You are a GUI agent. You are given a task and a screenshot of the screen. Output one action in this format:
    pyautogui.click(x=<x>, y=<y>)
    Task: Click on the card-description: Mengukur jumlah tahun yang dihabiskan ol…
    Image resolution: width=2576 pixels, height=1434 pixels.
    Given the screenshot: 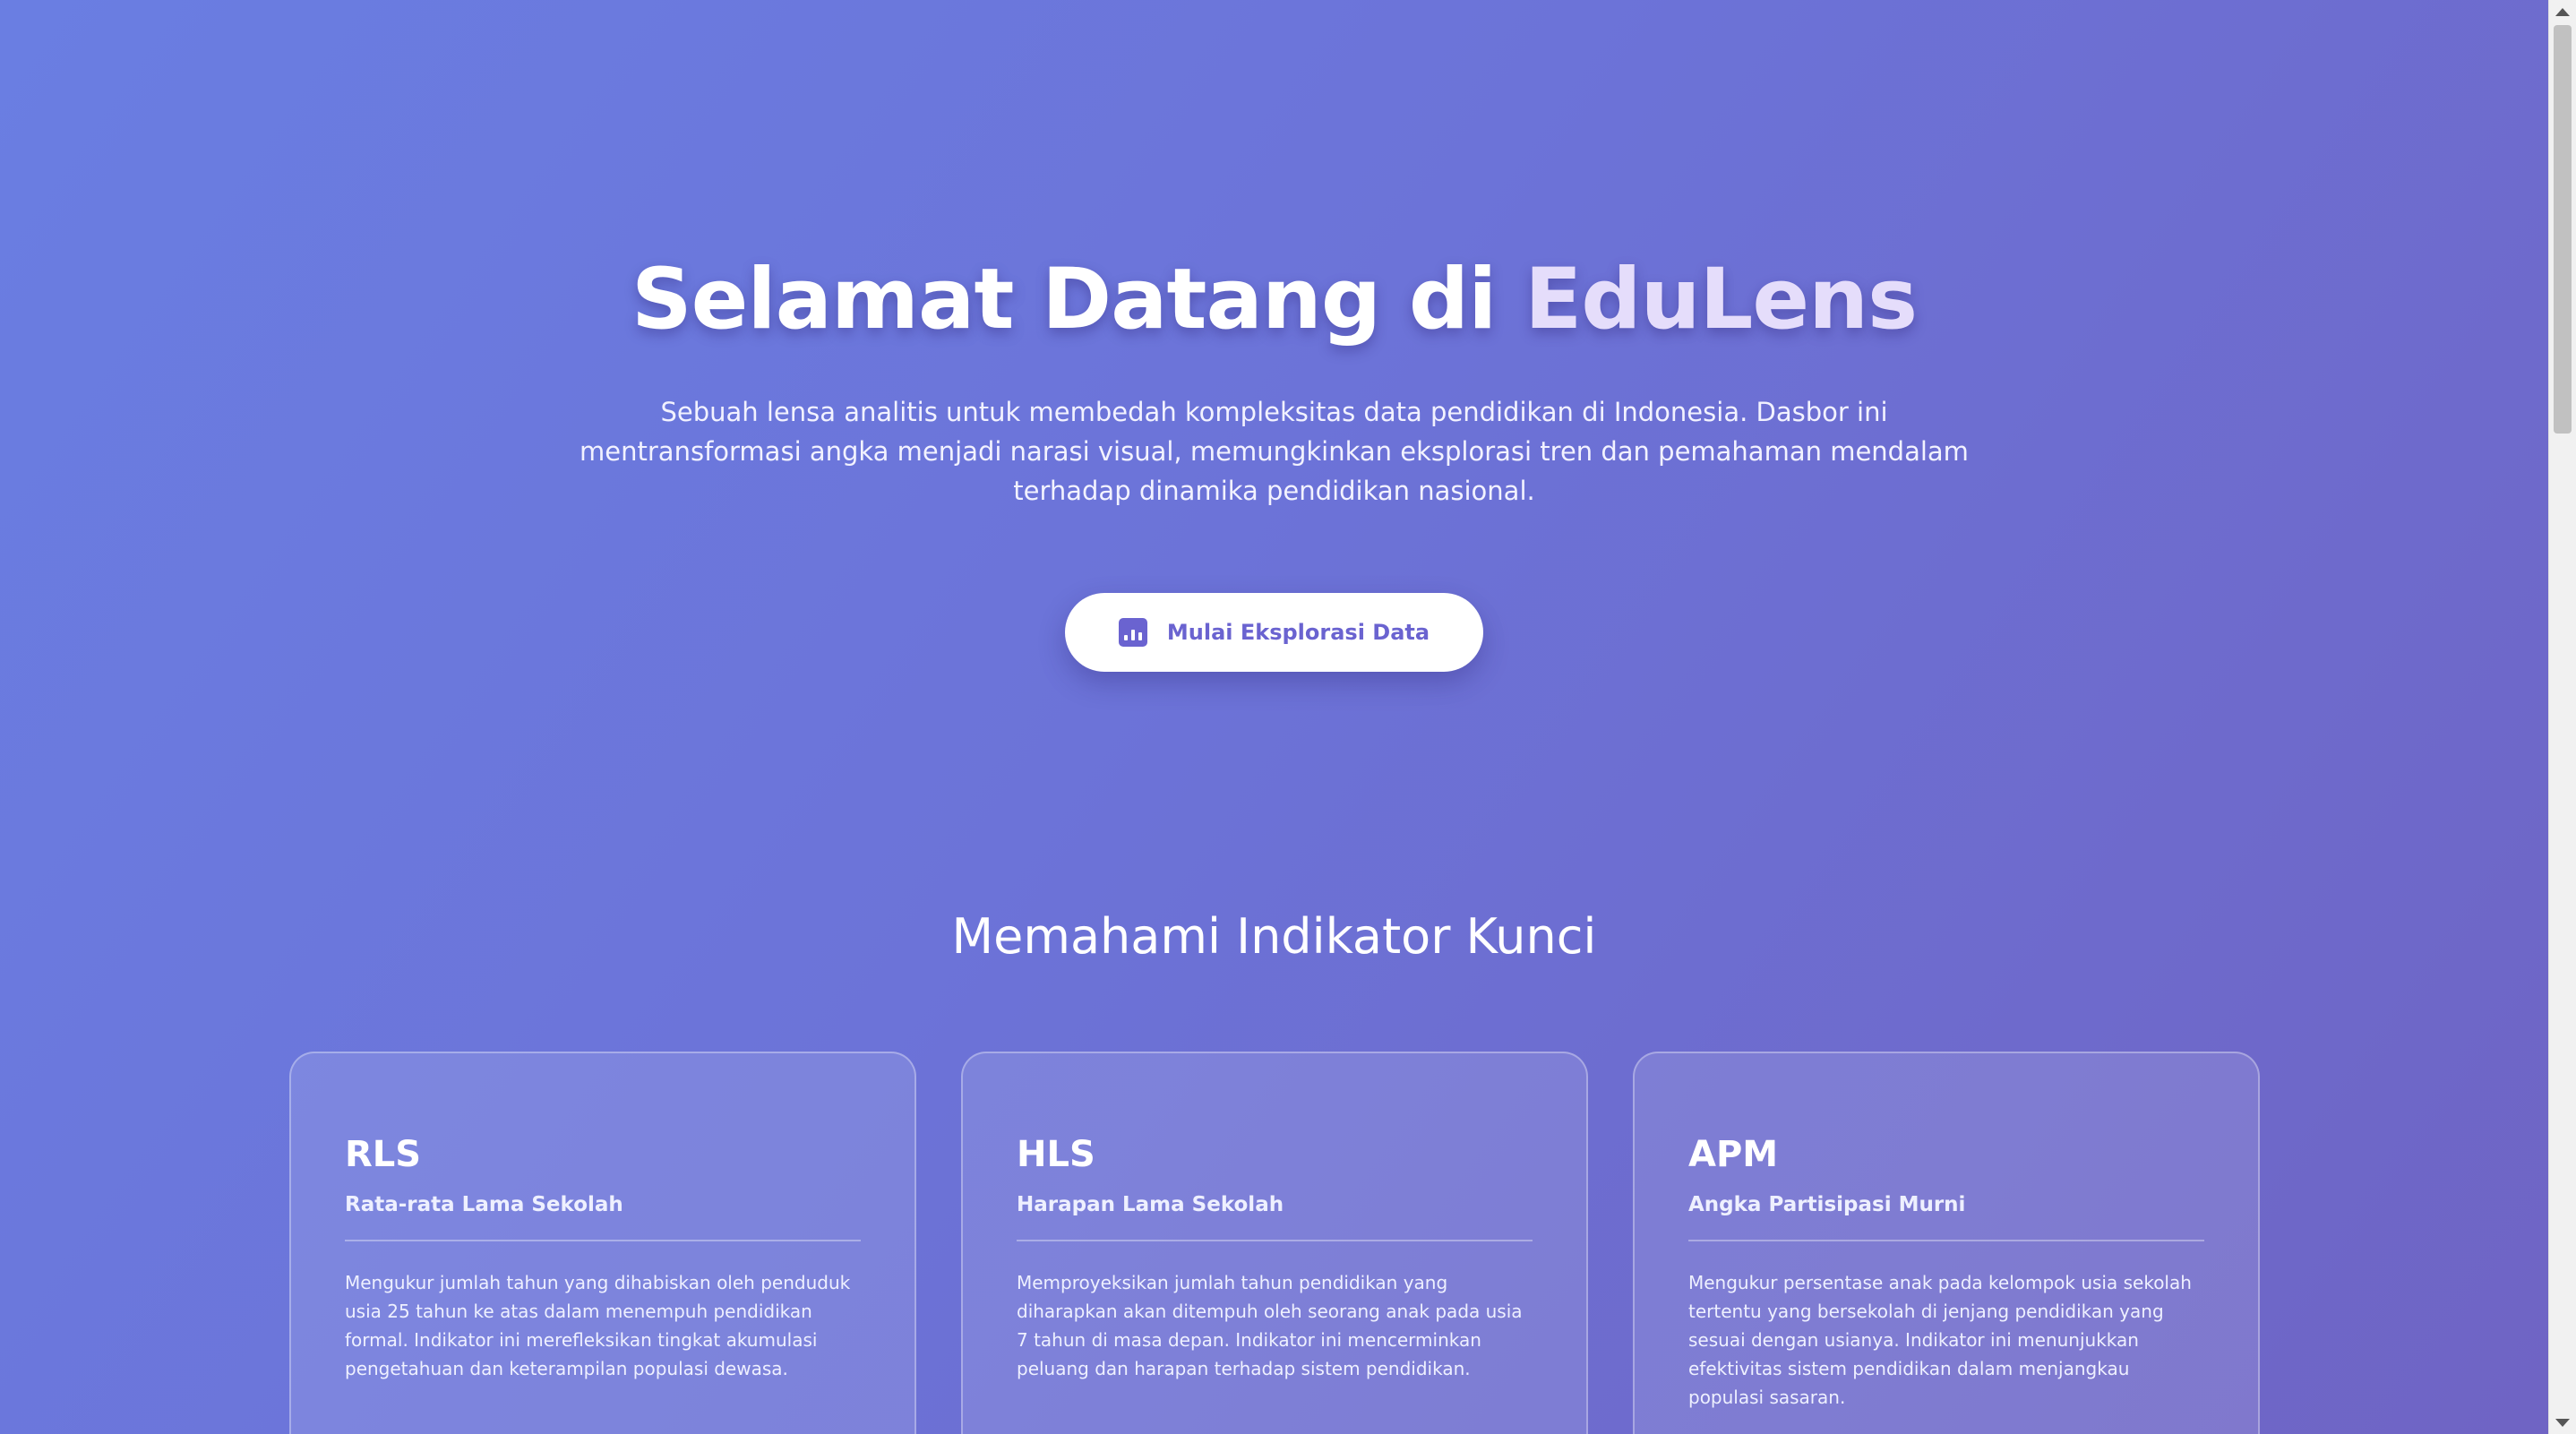 What is the action you would take?
    pyautogui.click(x=598, y=1325)
    